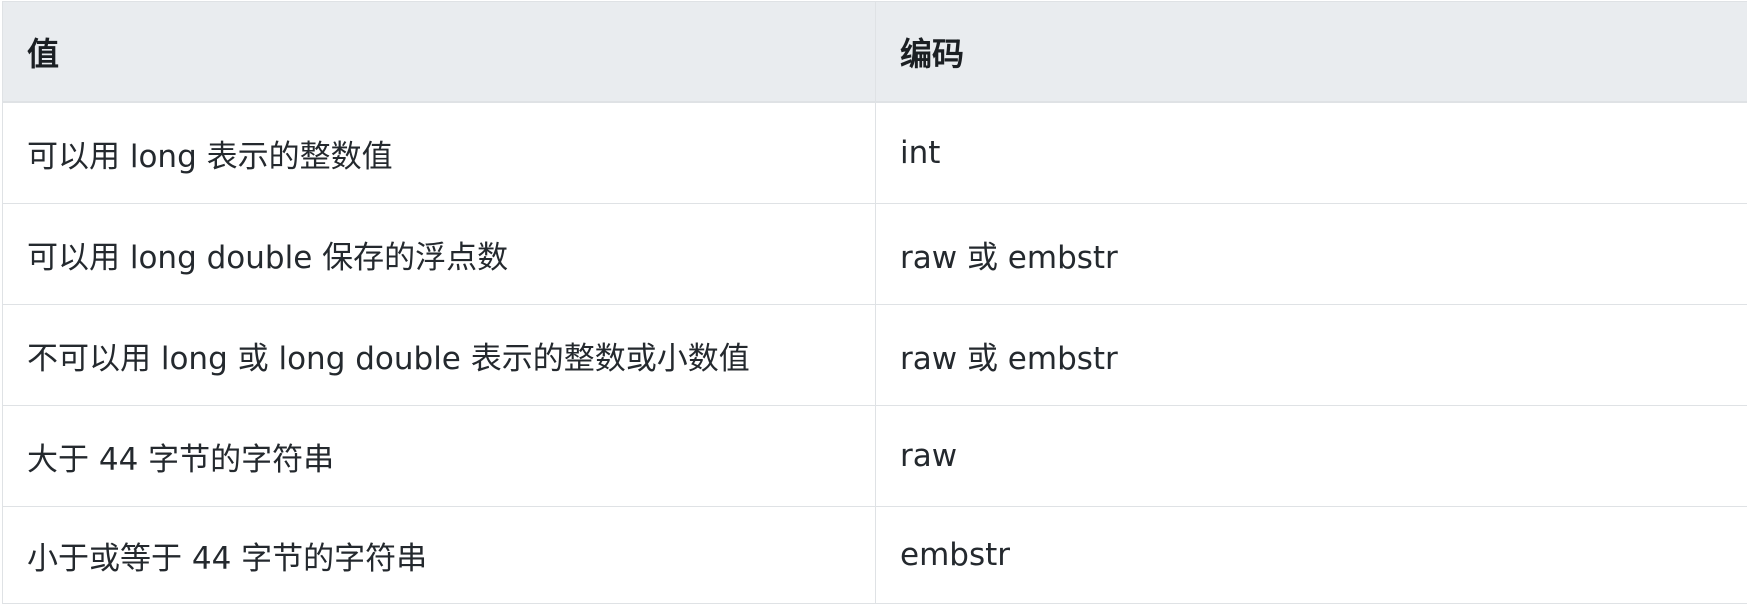 This screenshot has height=606, width=1747. Describe the element at coordinates (439, 52) in the screenshot. I see `header-value: 值` at that location.